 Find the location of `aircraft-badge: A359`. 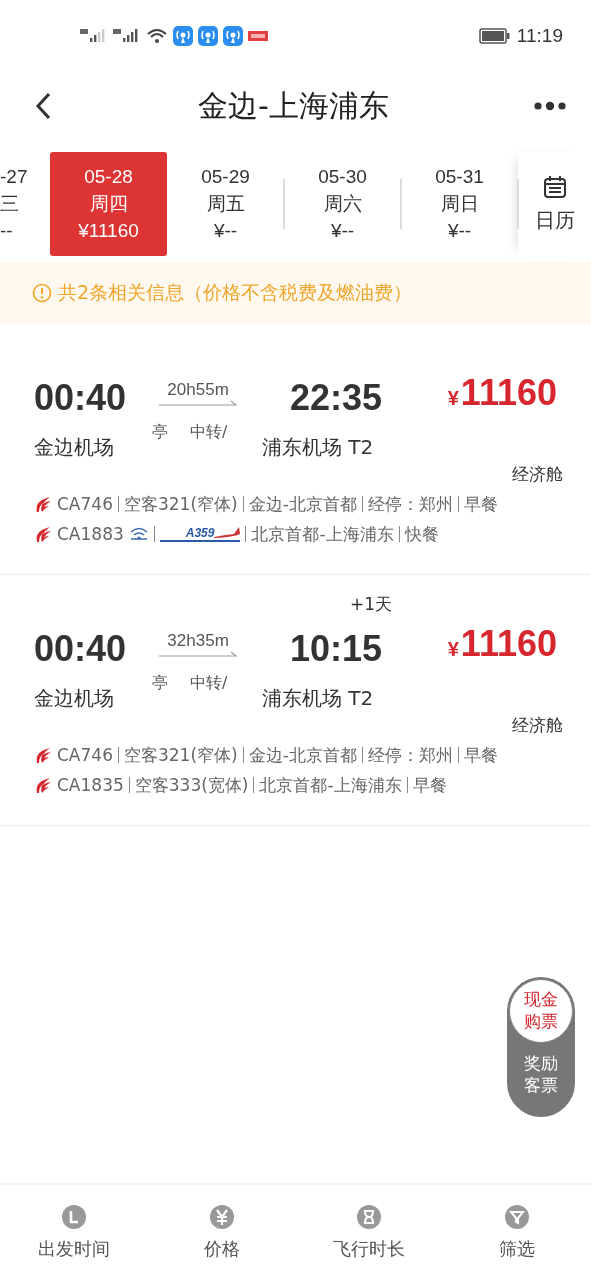

aircraft-badge: A359 is located at coordinates (200, 534).